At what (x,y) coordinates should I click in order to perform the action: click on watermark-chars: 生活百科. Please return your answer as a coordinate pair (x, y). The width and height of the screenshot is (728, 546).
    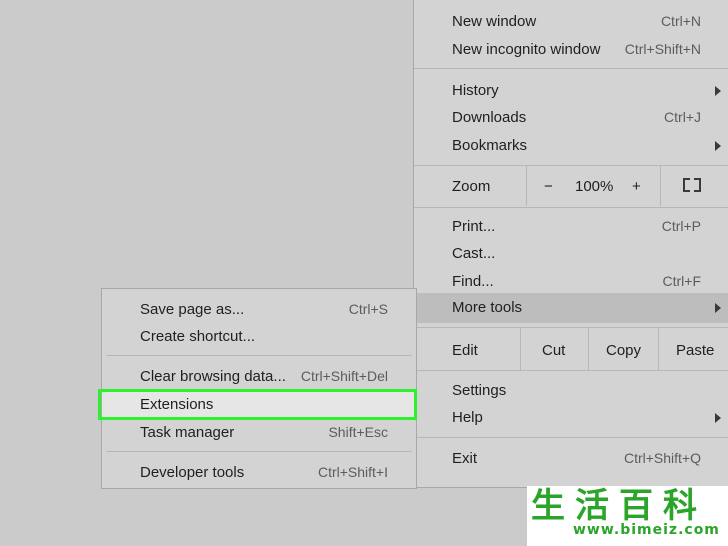
    Looking at the image, I should click on (619, 506).